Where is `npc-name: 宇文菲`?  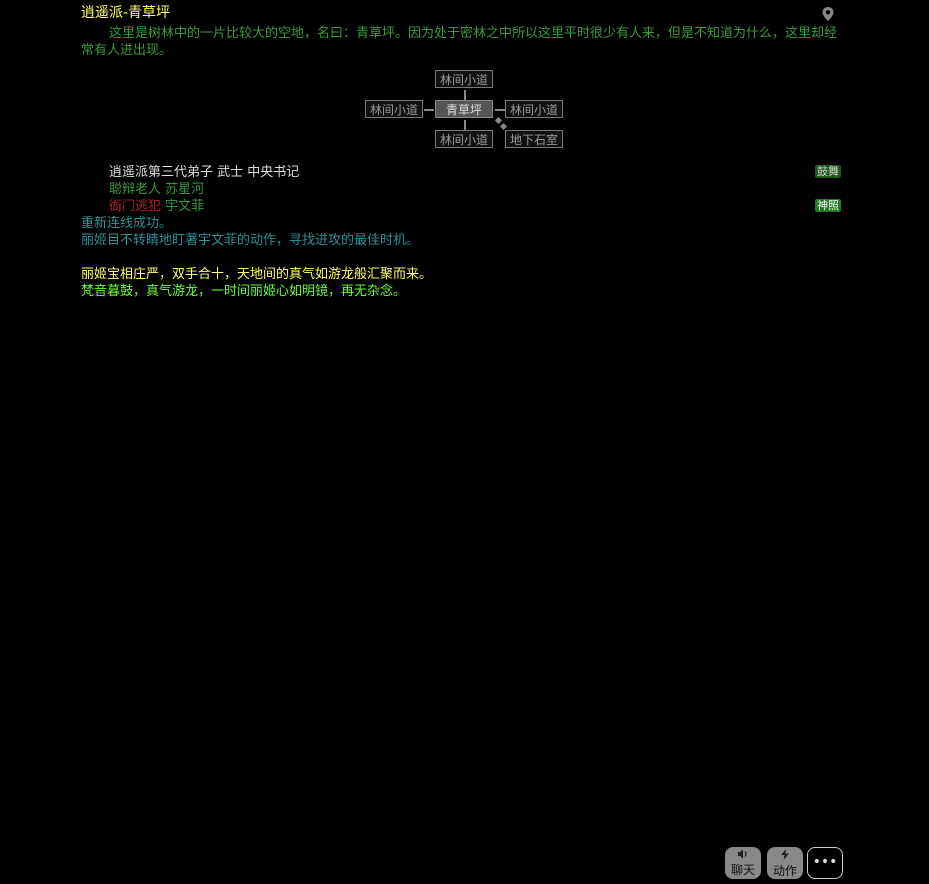
npc-name: 宇文菲 is located at coordinates (184, 206).